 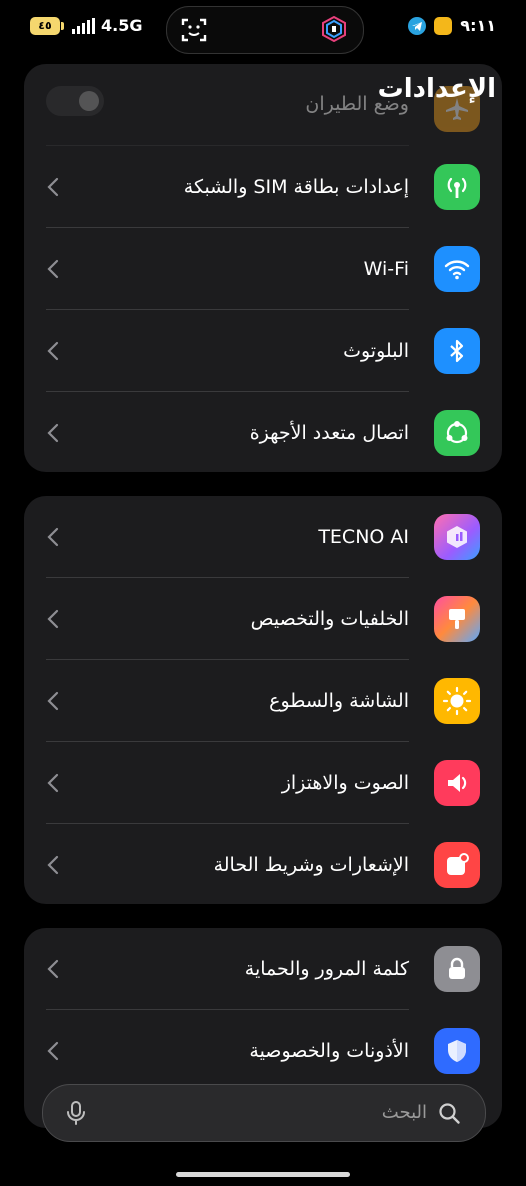 I want to click on settings-item-label: الإشعارات وشريط الحالة, so click(x=311, y=865).